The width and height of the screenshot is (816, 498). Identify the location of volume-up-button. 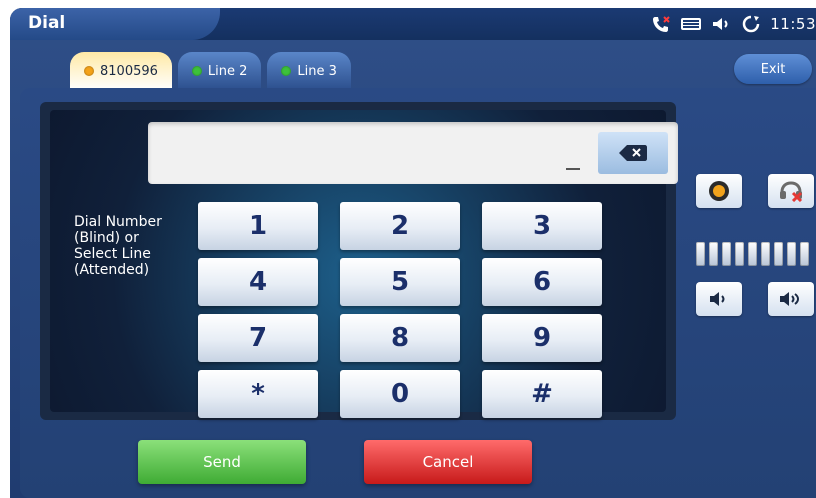
(791, 299).